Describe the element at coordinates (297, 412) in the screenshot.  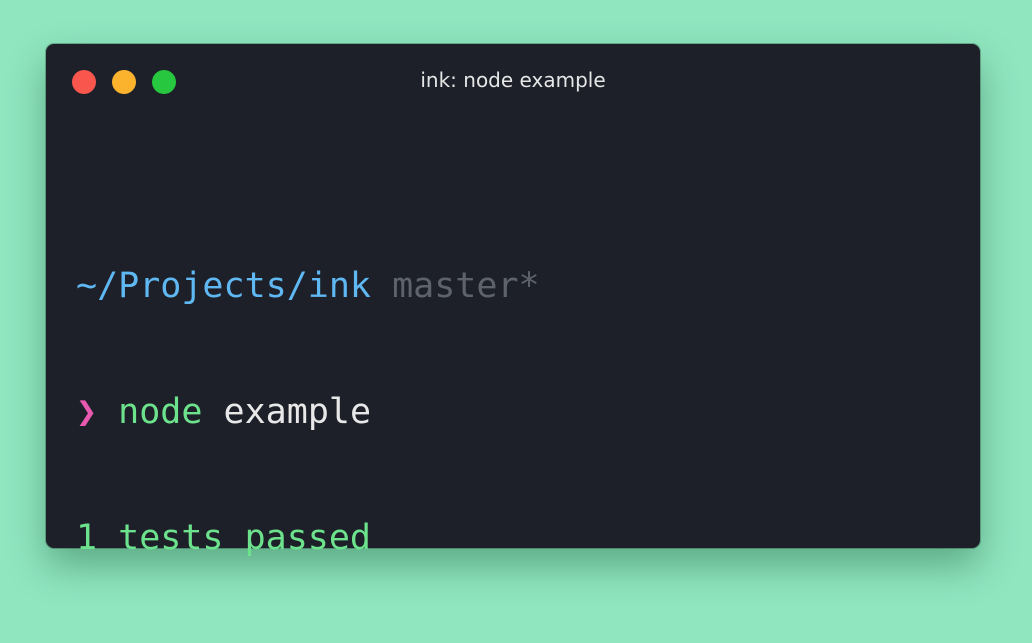
I see `command-argument: example` at that location.